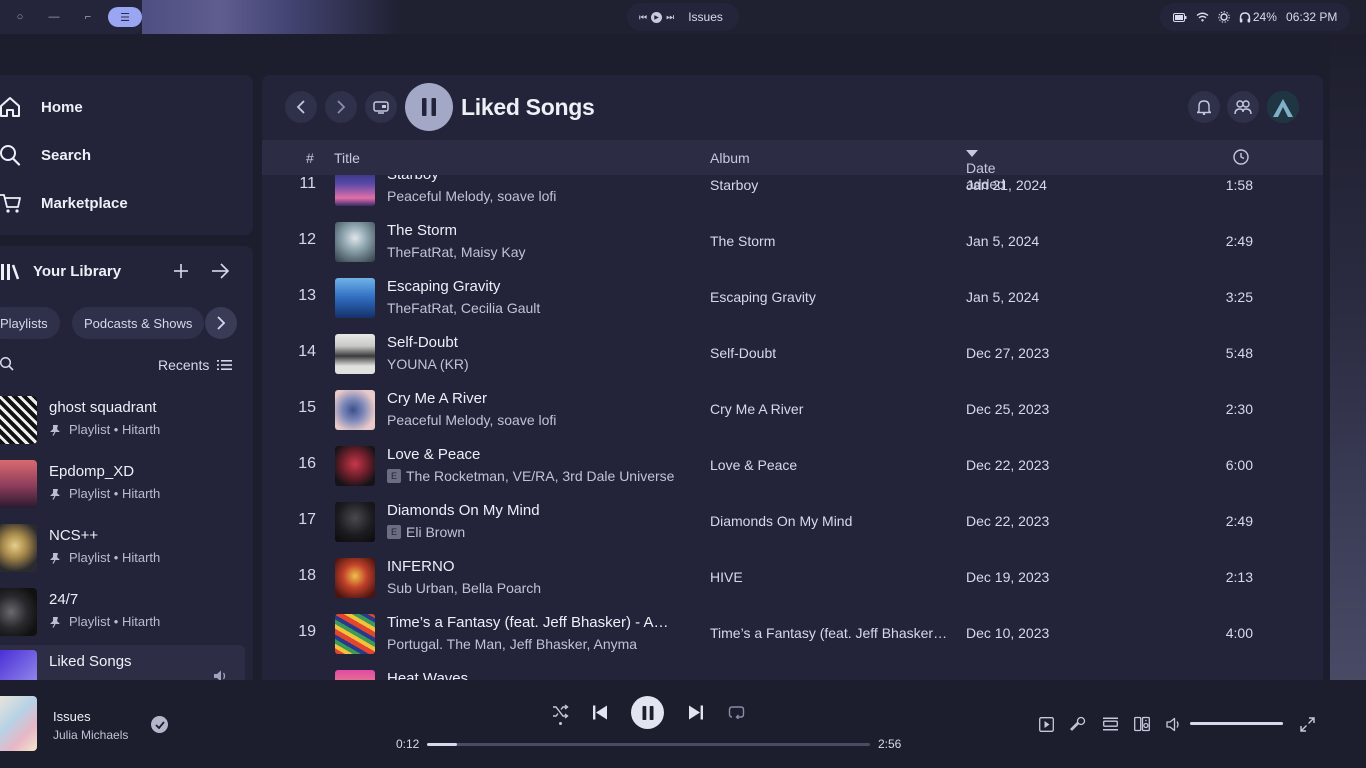 Image resolution: width=1366 pixels, height=768 pixels. I want to click on tracklist-header: # Title Album Date added, so click(792, 166).